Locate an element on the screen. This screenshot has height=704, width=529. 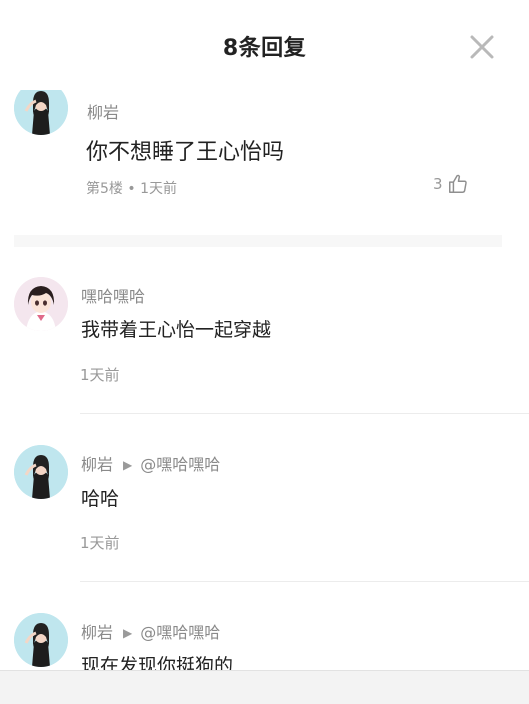
like-count: 3 is located at coordinates (438, 184).